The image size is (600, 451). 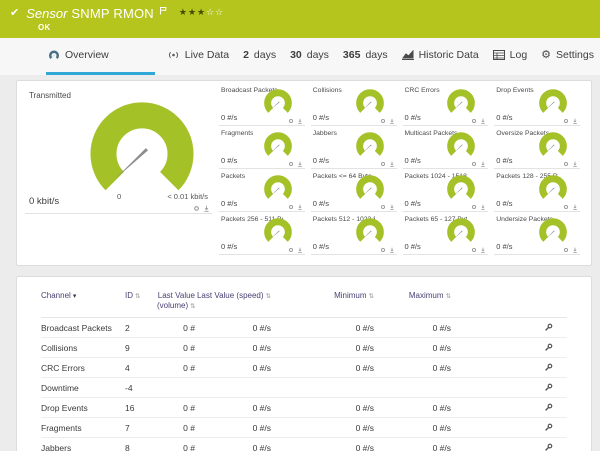 What do you see at coordinates (75, 296) in the screenshot?
I see `sort-desc-icon: ▾` at bounding box center [75, 296].